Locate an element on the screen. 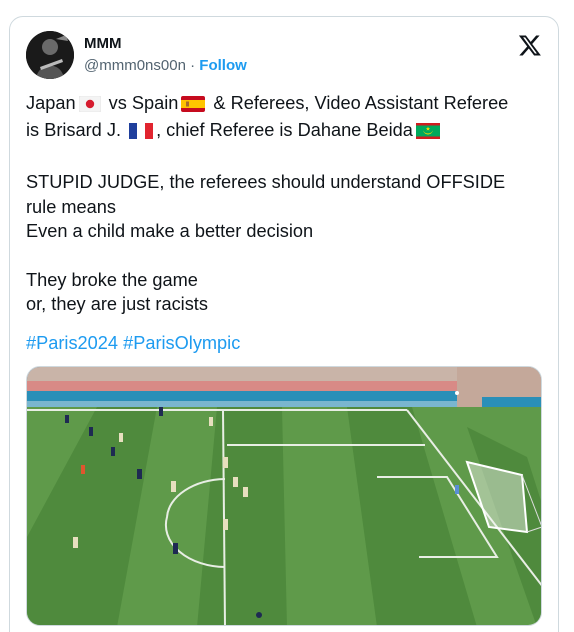  handle-row: @mmm0ns00n · Follow is located at coordinates (165, 66).